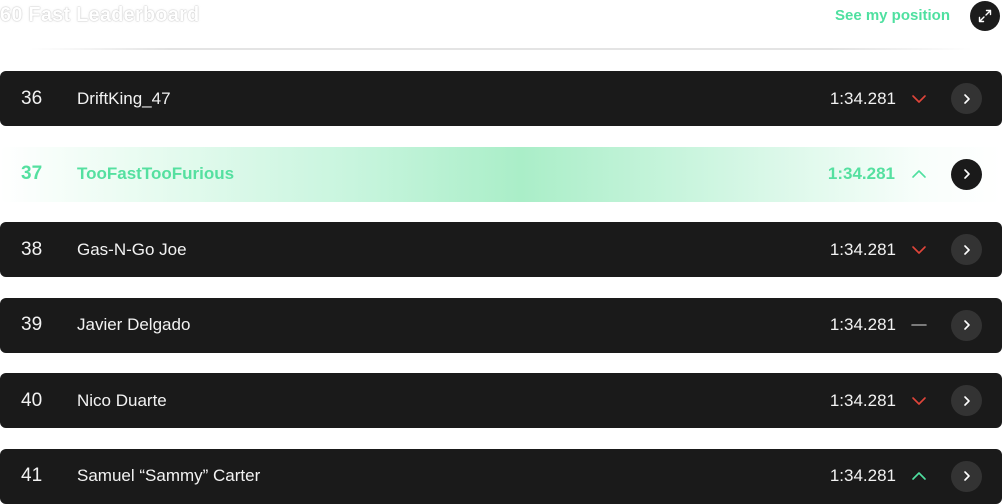 The image size is (1002, 504). Describe the element at coordinates (124, 98) in the screenshot. I see `driver-name: DriftKing_47` at that location.